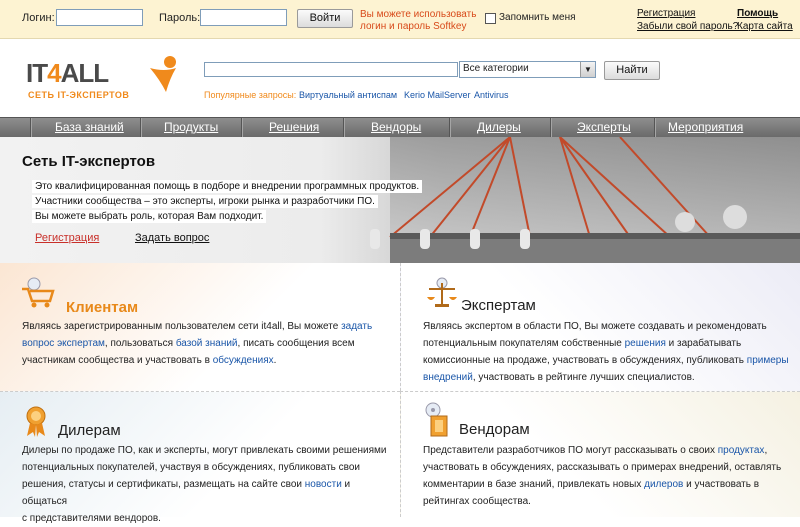 This screenshot has height=527, width=800. What do you see at coordinates (38, 292) in the screenshot?
I see `shopping-cart-icon` at bounding box center [38, 292].